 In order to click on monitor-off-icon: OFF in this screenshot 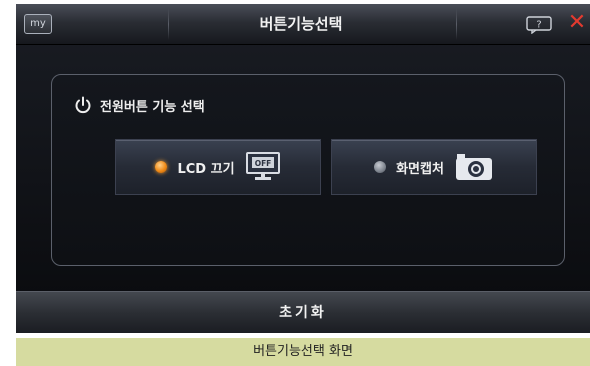, I will do `click(262, 166)`.